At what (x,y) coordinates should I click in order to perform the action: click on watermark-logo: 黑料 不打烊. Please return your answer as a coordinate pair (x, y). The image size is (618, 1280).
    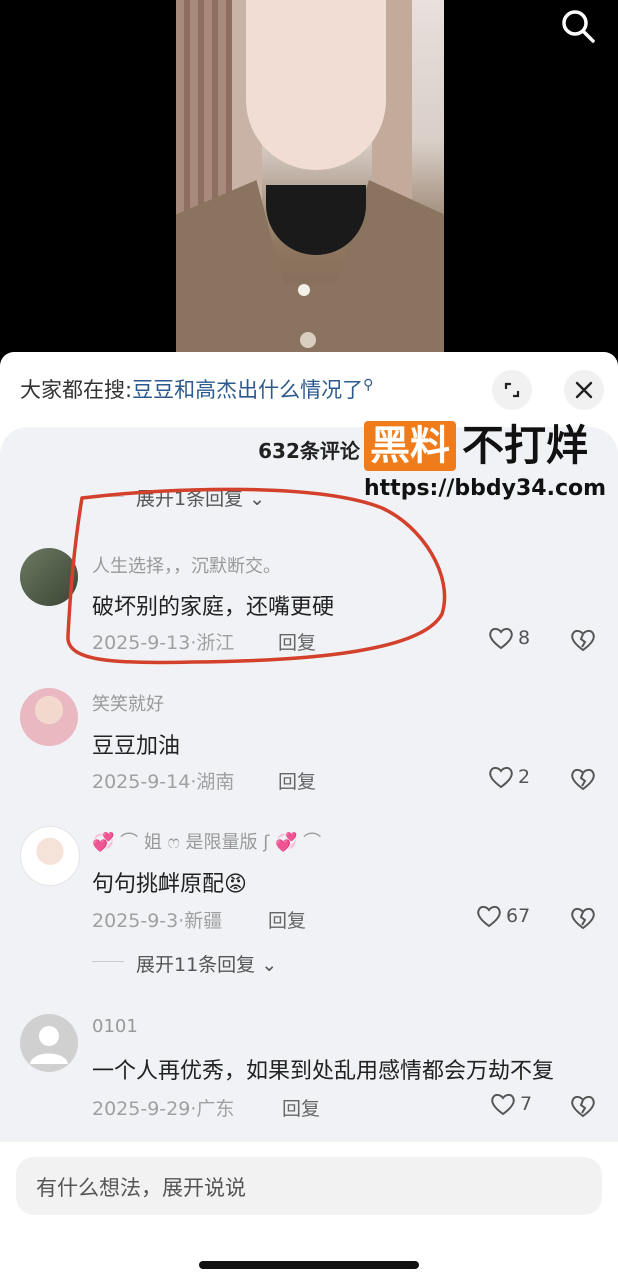
    Looking at the image, I should click on (476, 446).